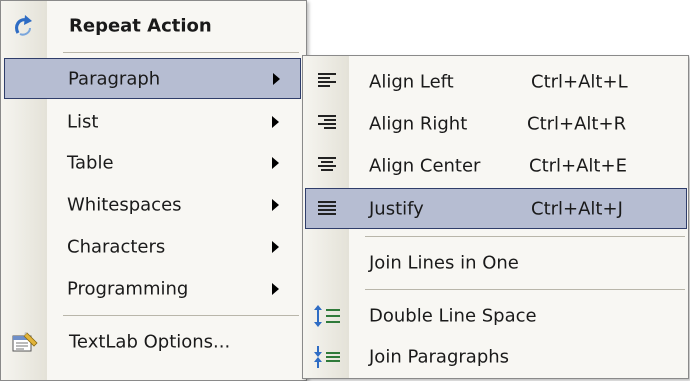 This screenshot has width=690, height=381. I want to click on join-paragraphs-icon, so click(327, 357).